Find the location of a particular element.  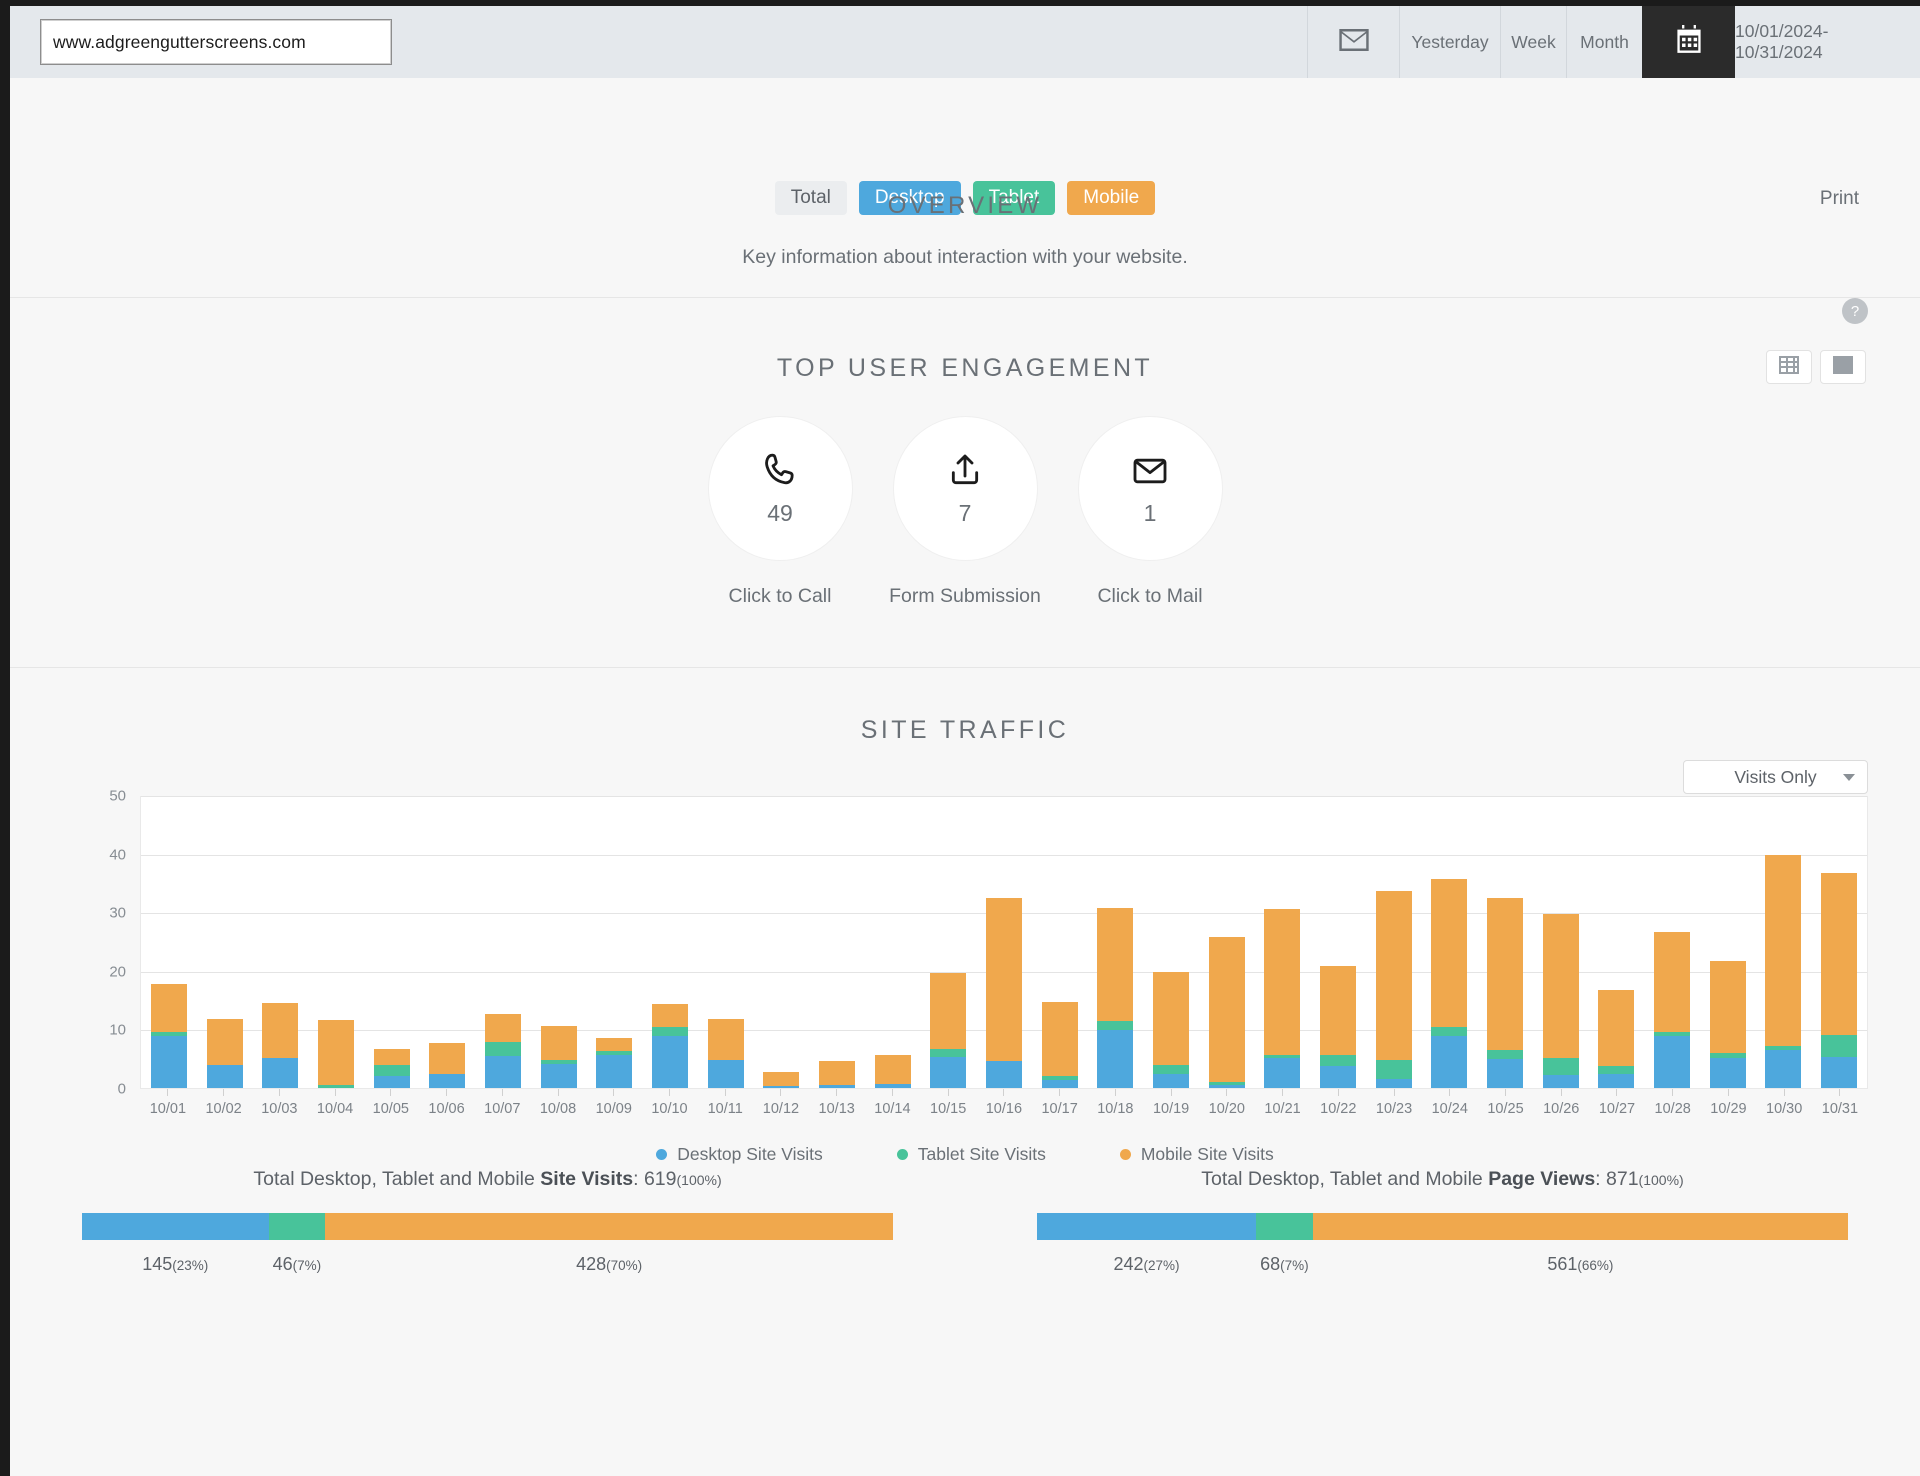

metric-select: Visits Only is located at coordinates (1775, 777).